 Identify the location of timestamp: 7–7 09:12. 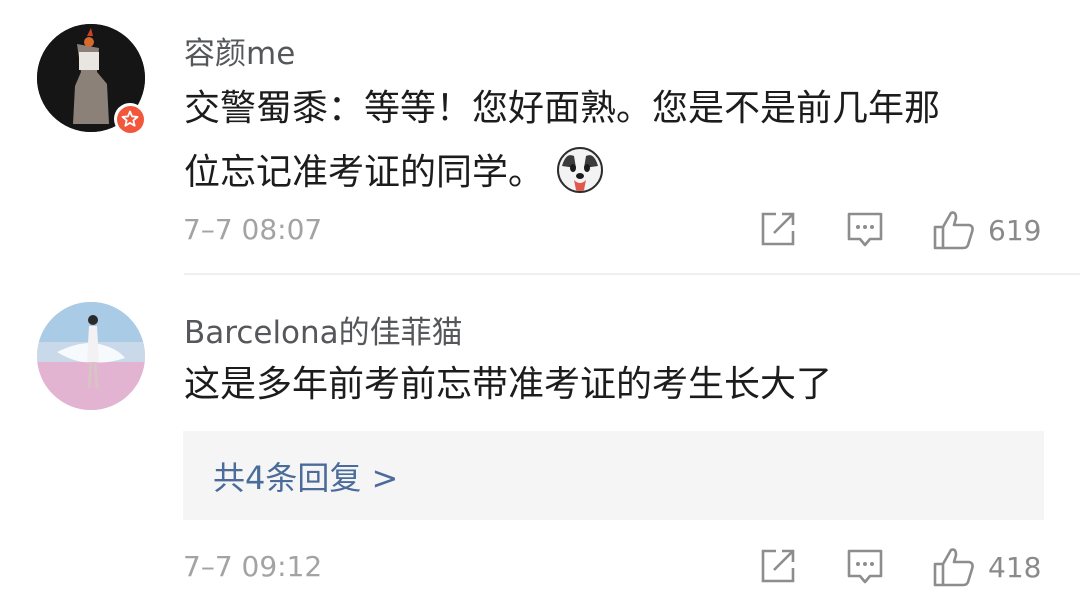
(253, 566).